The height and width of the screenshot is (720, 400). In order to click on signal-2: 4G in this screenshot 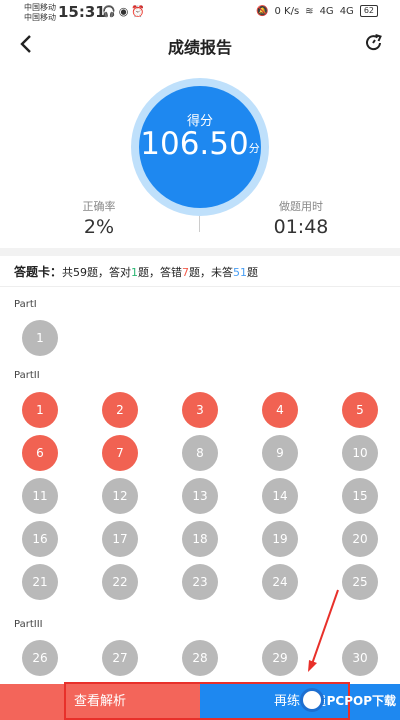, I will do `click(346, 11)`.